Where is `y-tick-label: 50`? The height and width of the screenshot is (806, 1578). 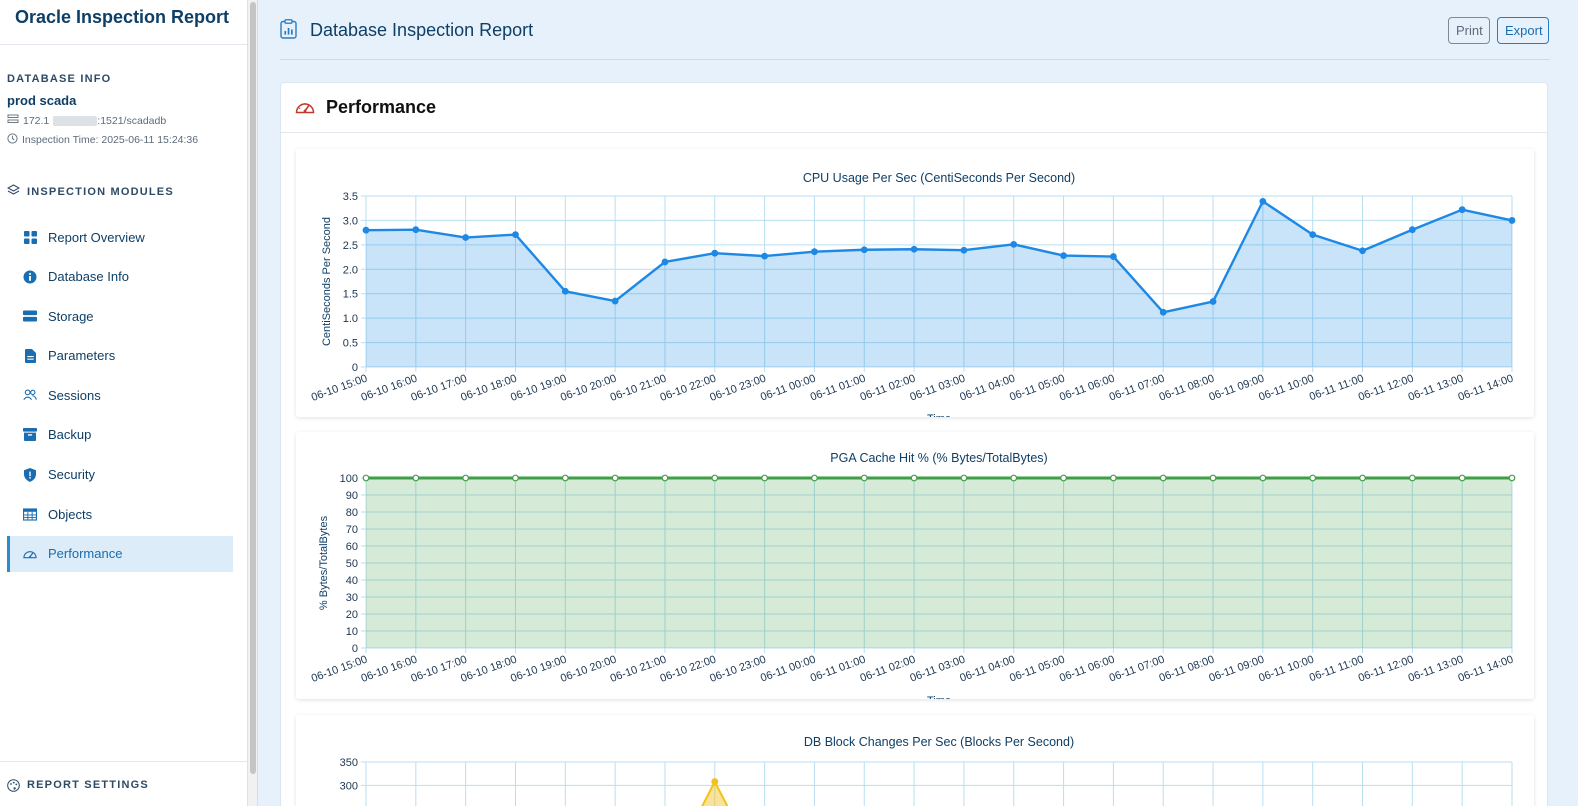
y-tick-label: 50 is located at coordinates (352, 564).